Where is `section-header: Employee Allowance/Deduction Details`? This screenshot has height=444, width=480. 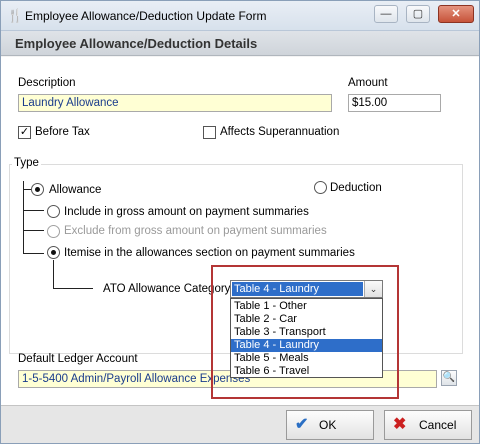
section-header: Employee Allowance/Deduction Details is located at coordinates (240, 43).